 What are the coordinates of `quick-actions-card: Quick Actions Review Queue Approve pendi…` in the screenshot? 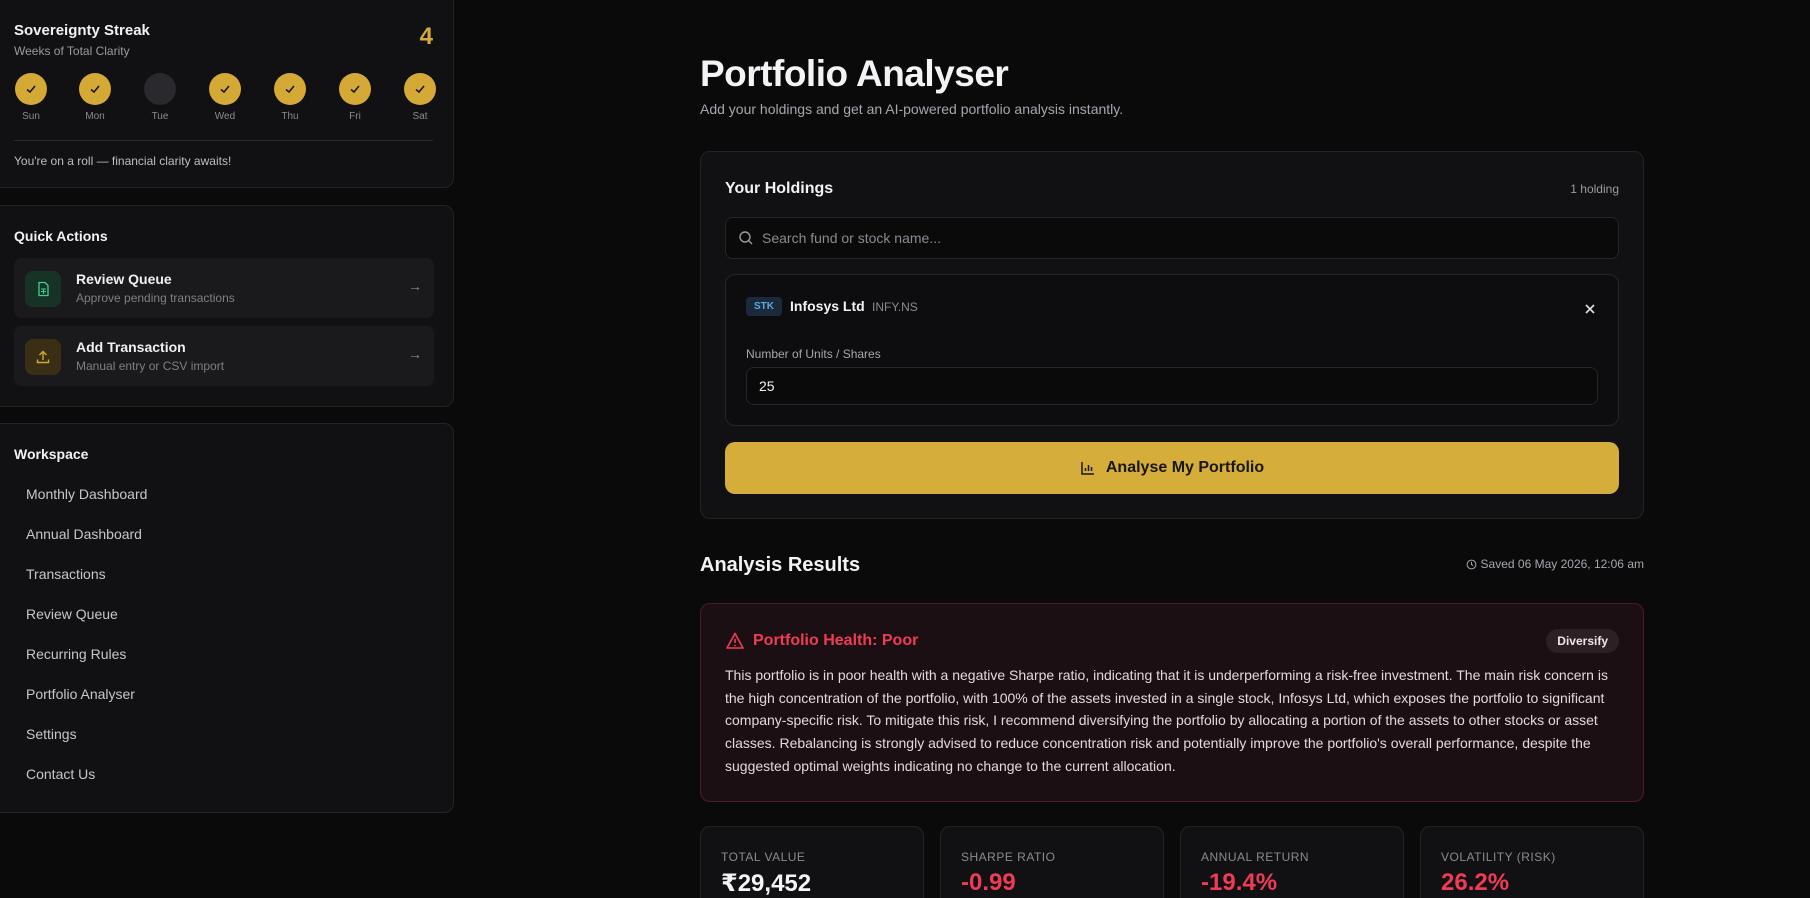 It's located at (227, 306).